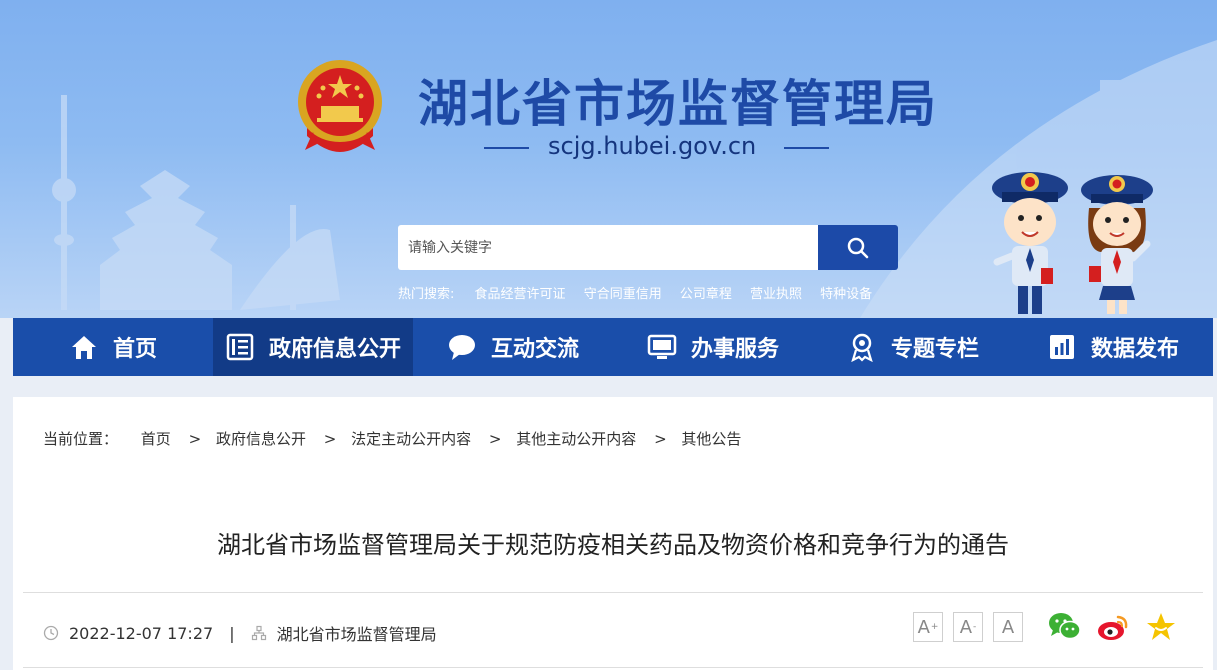 This screenshot has width=1217, height=670. I want to click on document-list-icon, so click(240, 347).